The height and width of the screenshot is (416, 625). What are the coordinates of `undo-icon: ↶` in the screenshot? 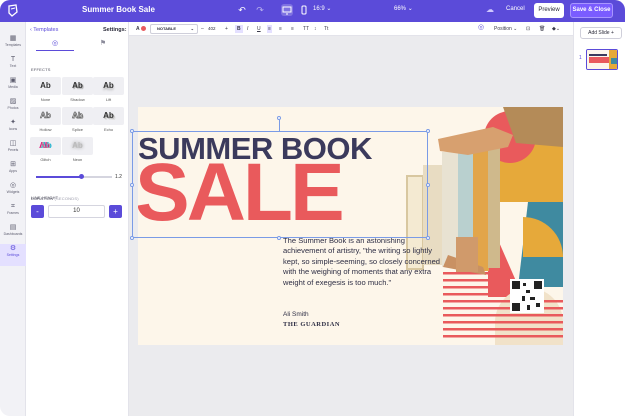 It's located at (242, 10).